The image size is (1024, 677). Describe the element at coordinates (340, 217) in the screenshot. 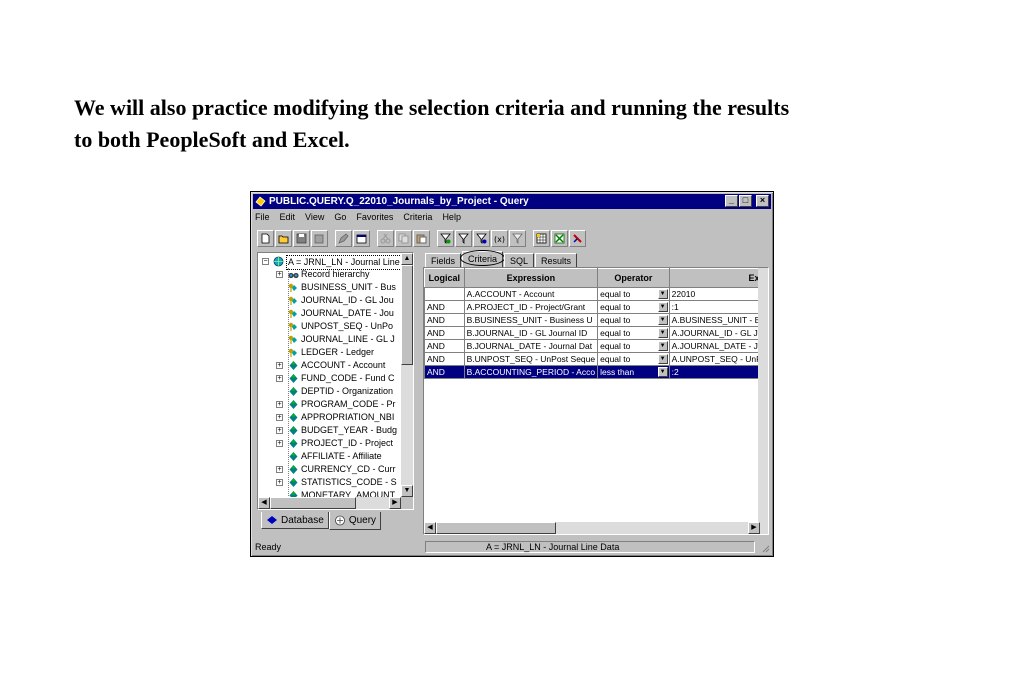

I see `menu-go: Go` at that location.